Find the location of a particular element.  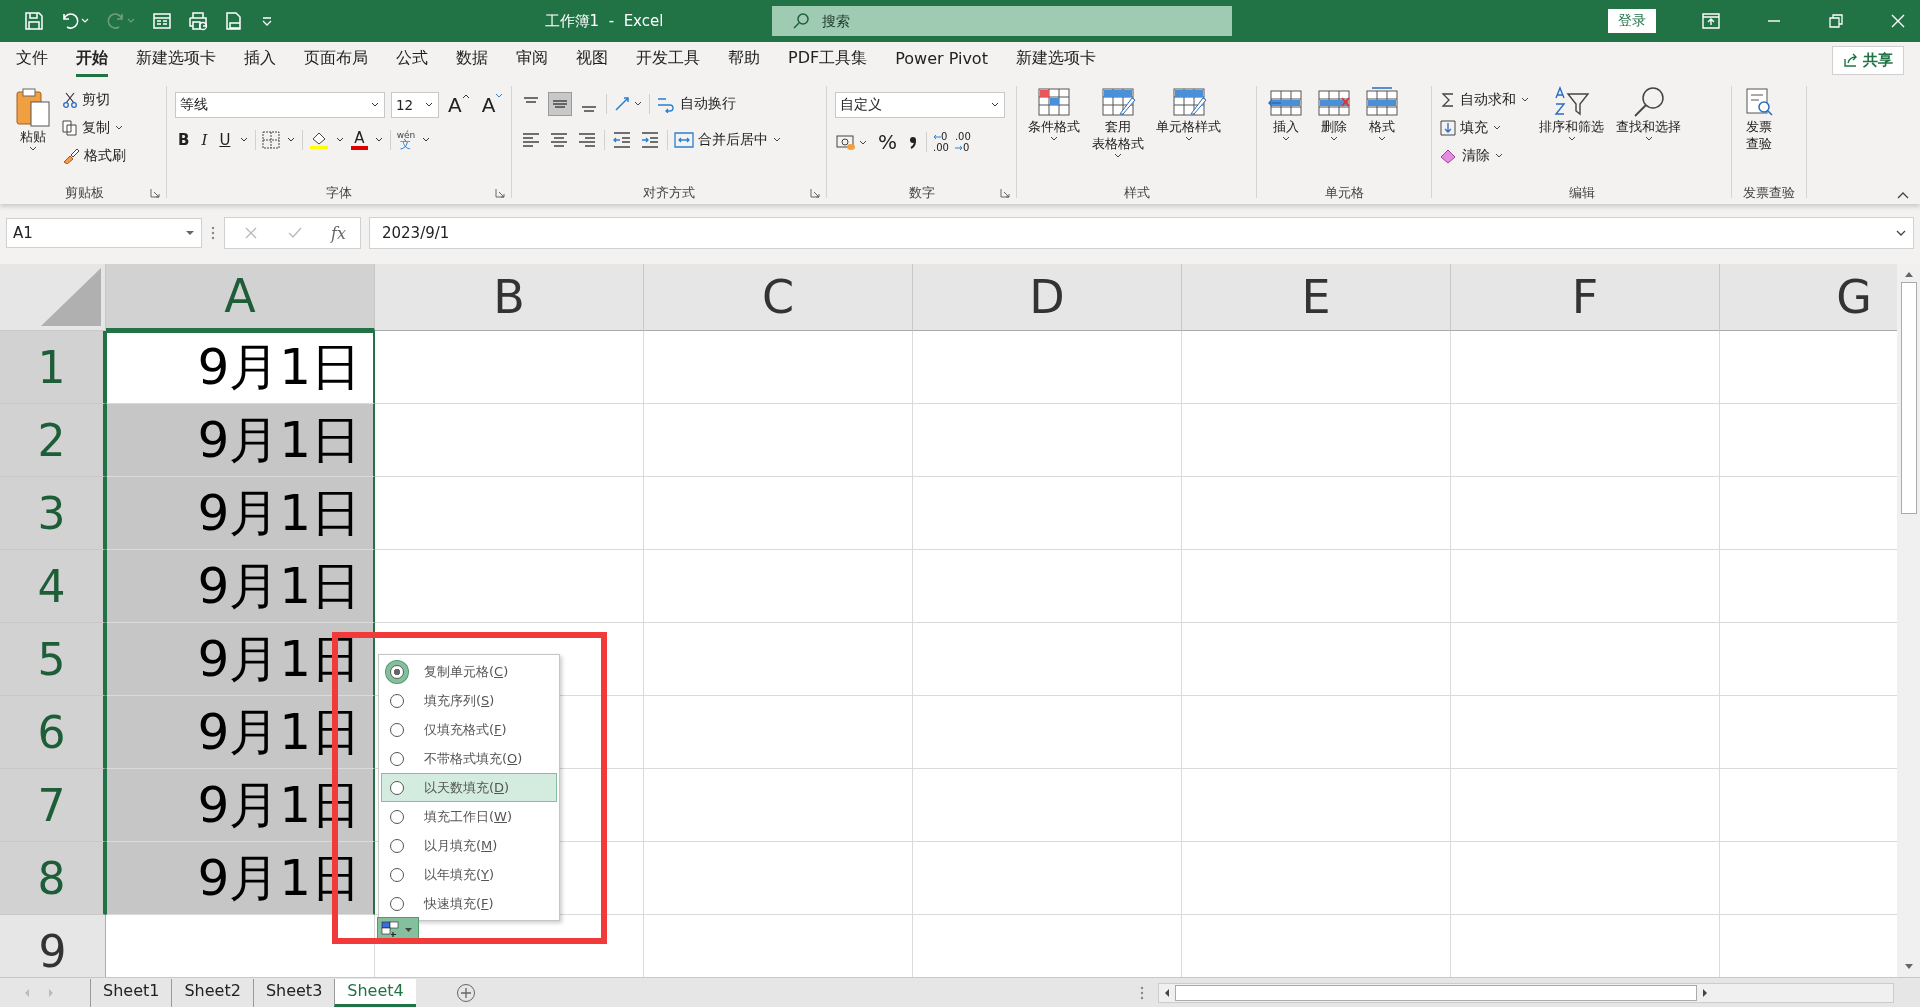

row-header: 1 is located at coordinates (53, 367).